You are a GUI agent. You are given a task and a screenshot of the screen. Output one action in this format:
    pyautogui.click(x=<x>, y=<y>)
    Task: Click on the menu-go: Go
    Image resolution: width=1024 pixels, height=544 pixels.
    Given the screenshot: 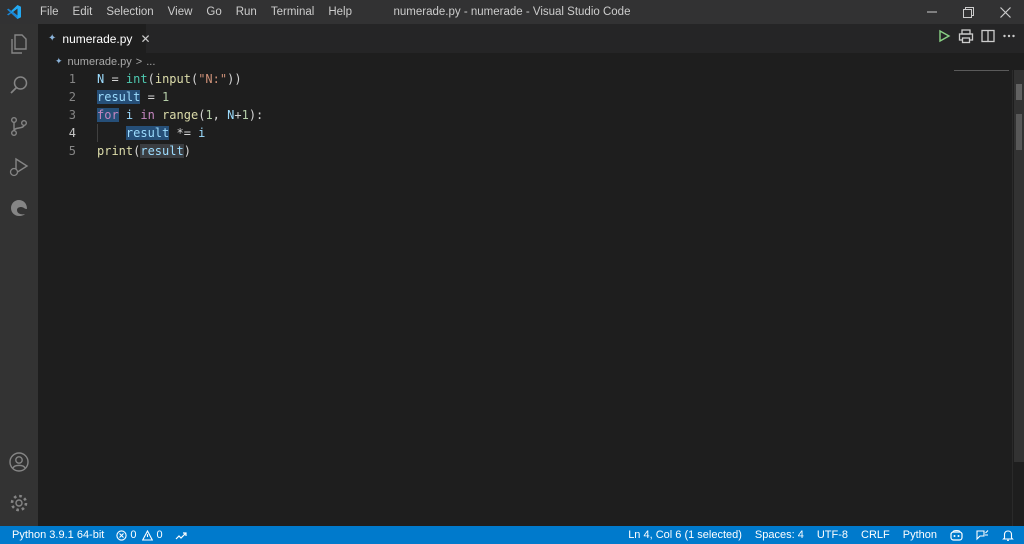 What is the action you would take?
    pyautogui.click(x=213, y=12)
    